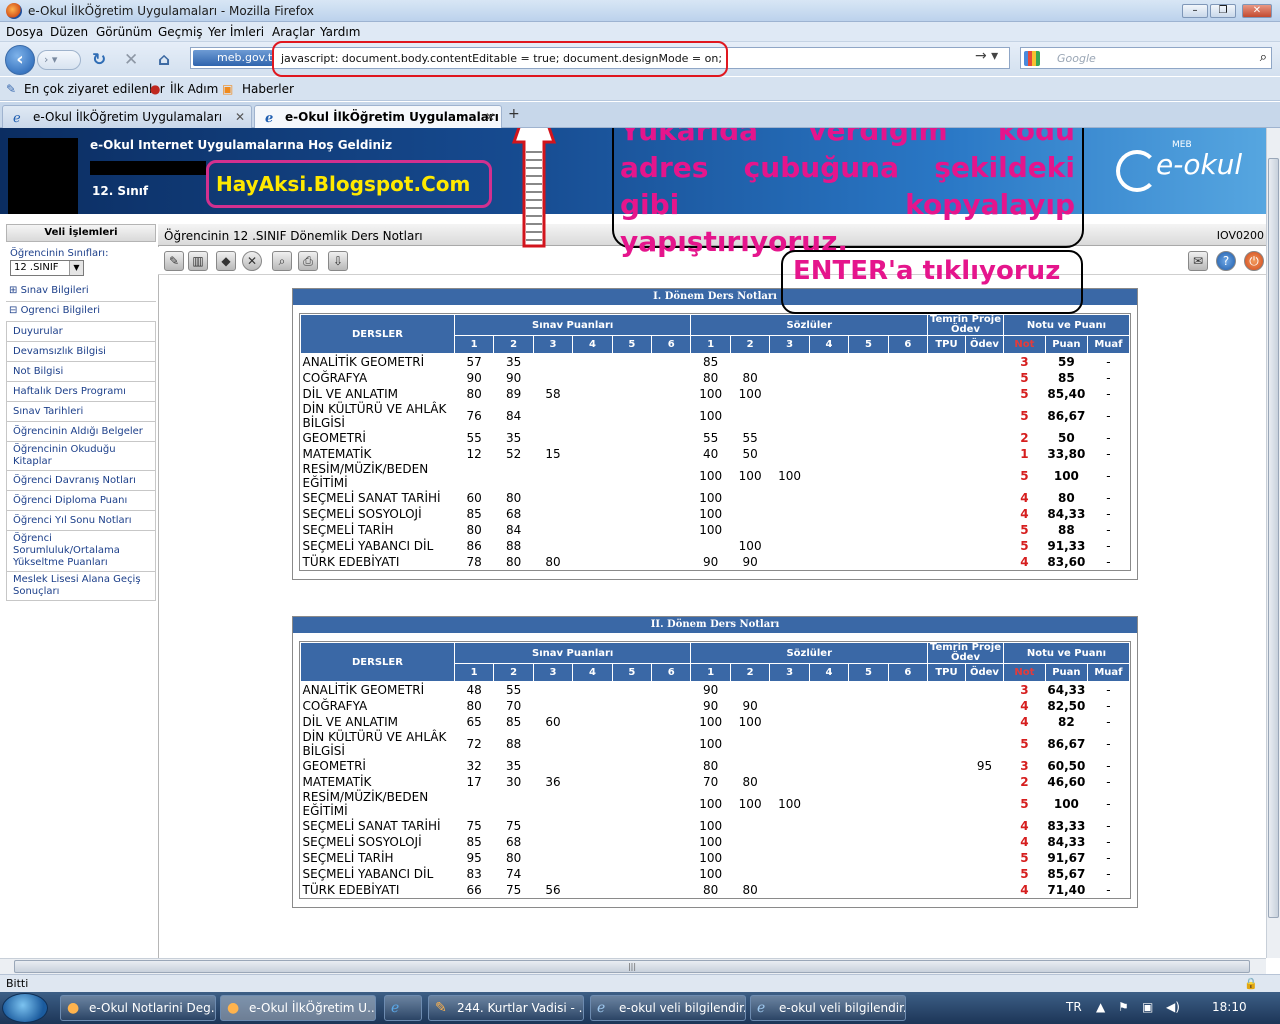  I want to click on print-icon: ⎙, so click(308, 261).